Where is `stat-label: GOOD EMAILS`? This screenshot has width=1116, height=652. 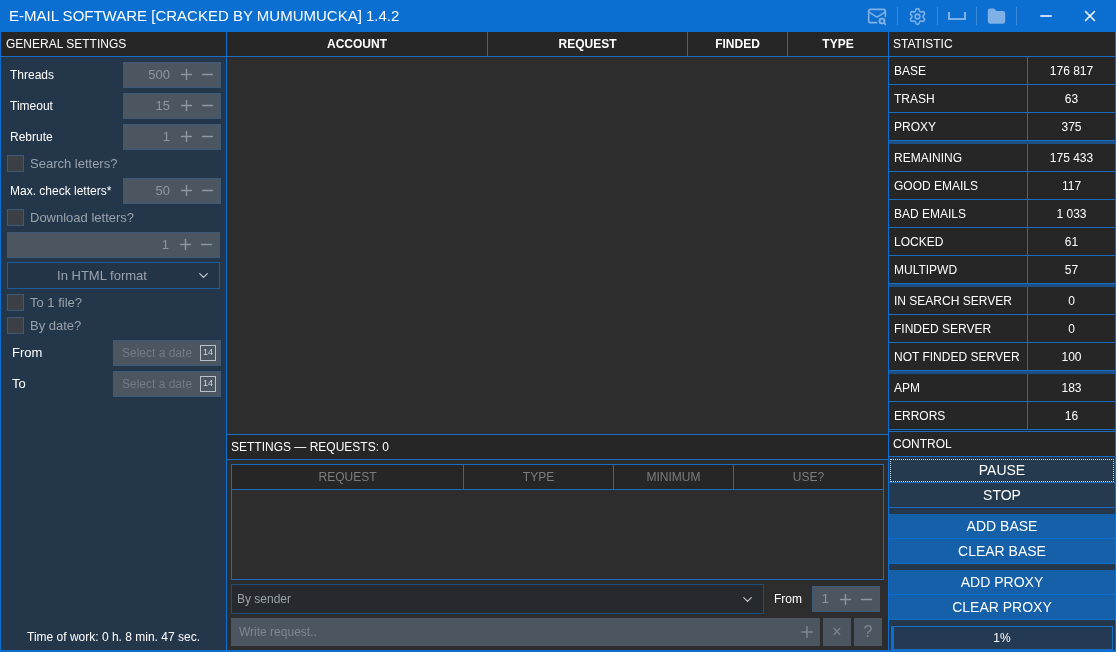
stat-label: GOOD EMAILS is located at coordinates (958, 185).